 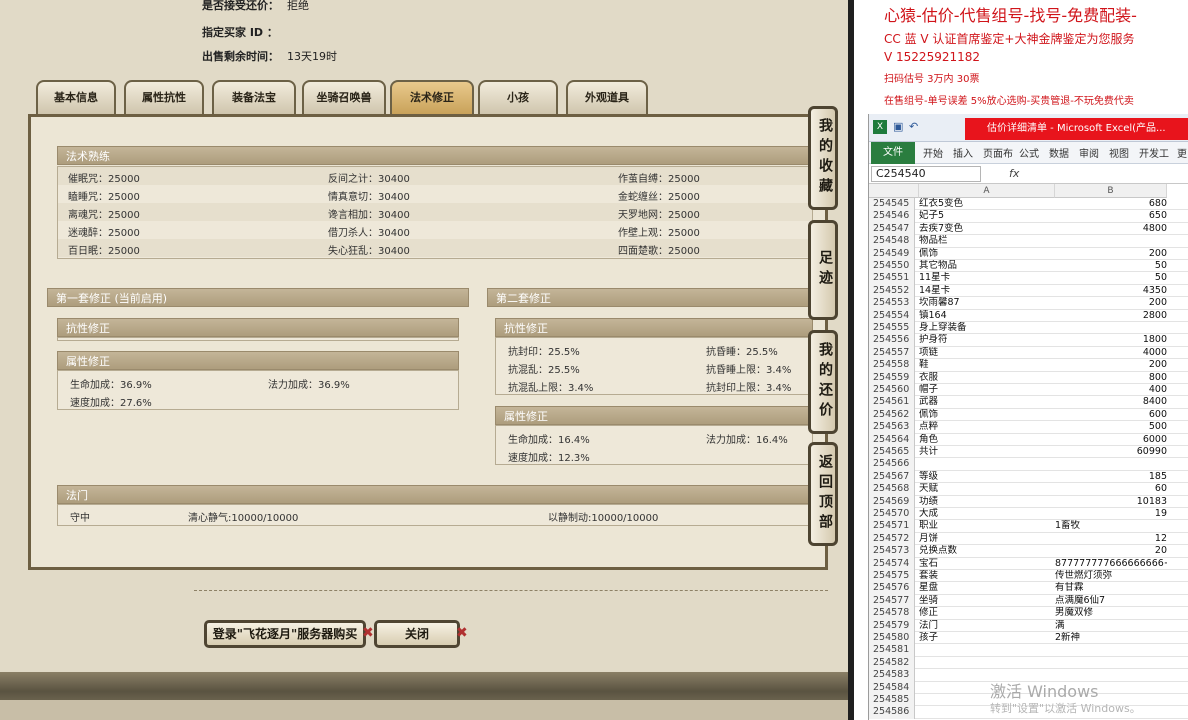 I want to click on my-favorites-button: 我的收藏, so click(x=823, y=158).